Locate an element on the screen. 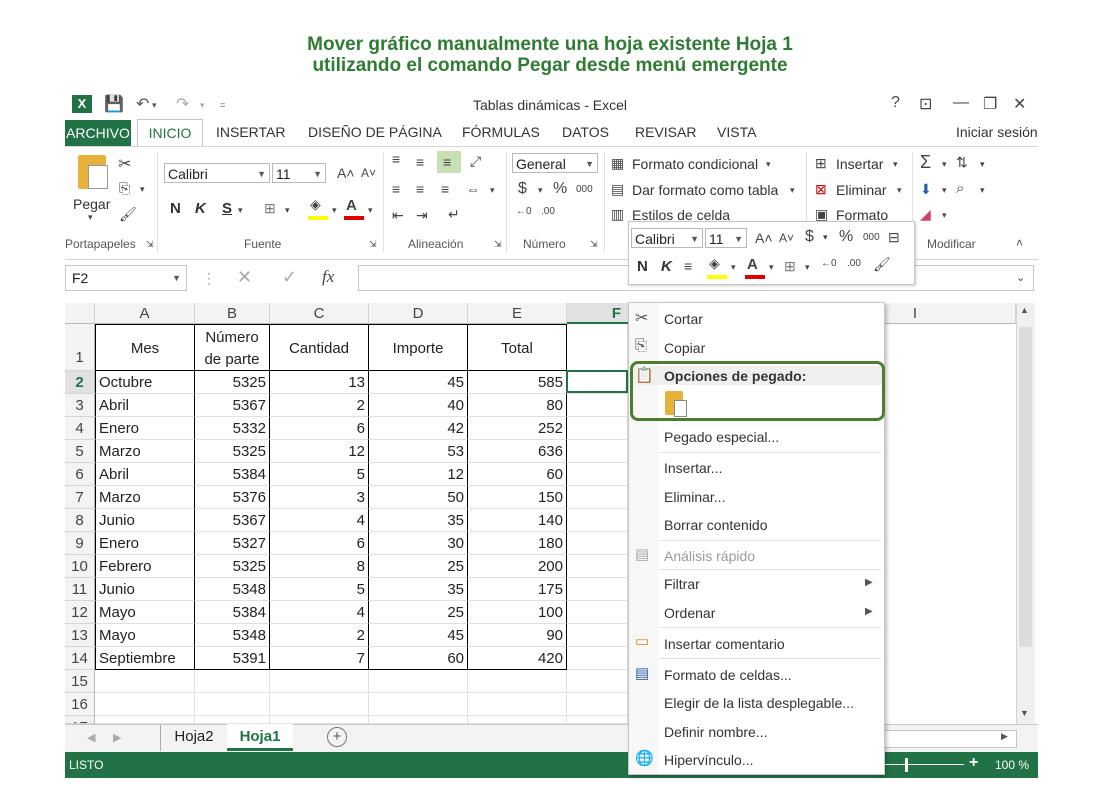 Image resolution: width=1100 pixels, height=786 pixels. tab-inicio: INICIO is located at coordinates (170, 133).